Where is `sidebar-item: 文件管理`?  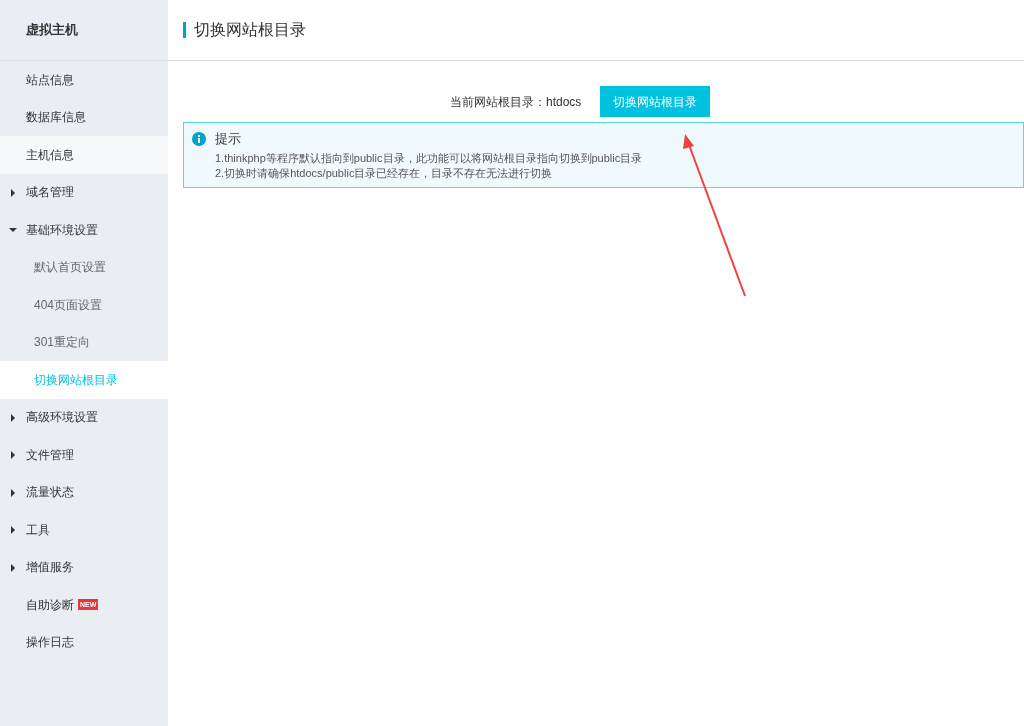 sidebar-item: 文件管理 is located at coordinates (84, 455).